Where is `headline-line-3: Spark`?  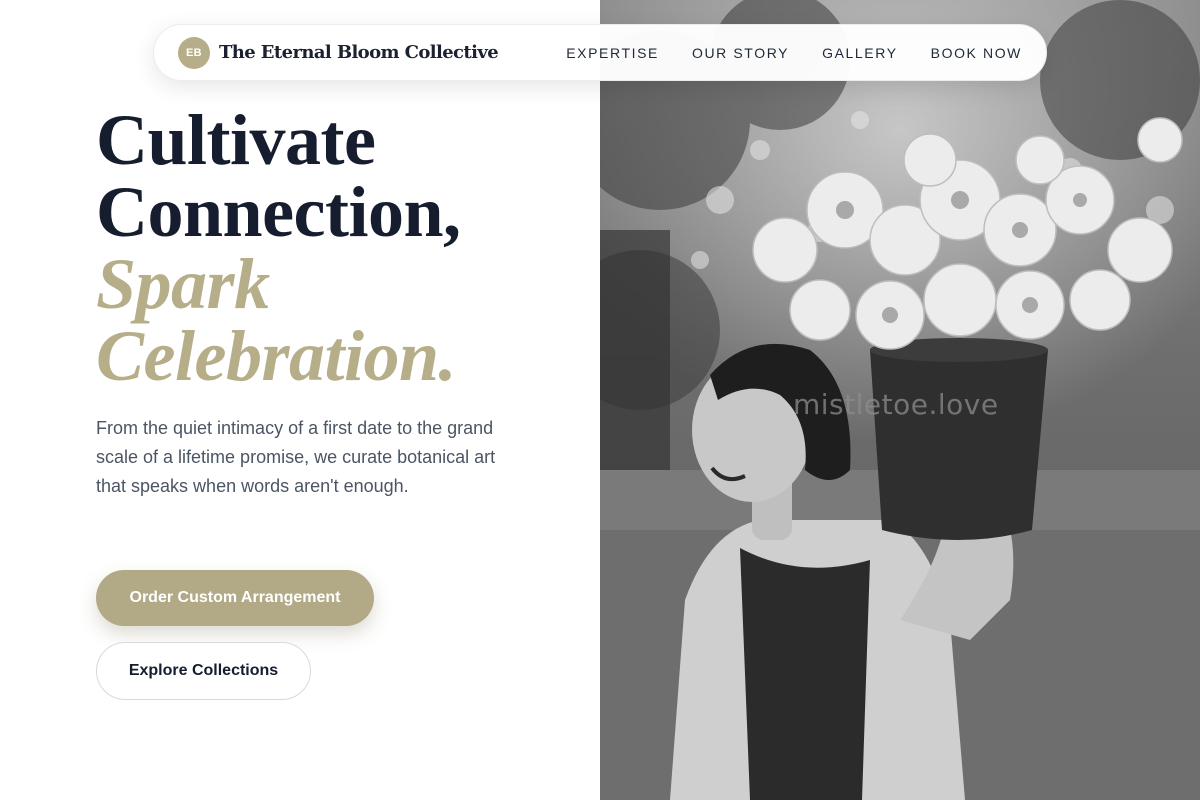 headline-line-3: Spark is located at coordinates (183, 284).